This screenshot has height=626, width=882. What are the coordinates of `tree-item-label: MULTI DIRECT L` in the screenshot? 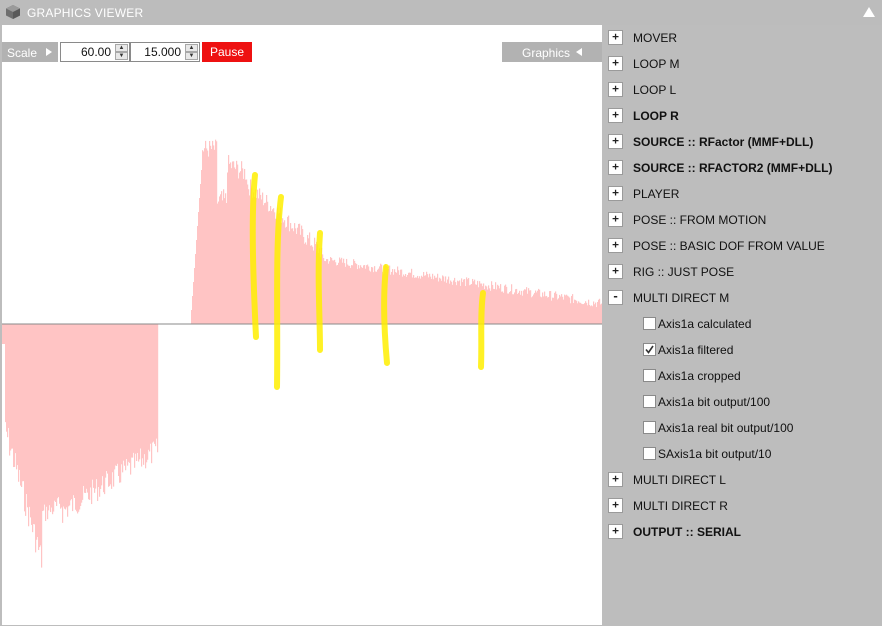 It's located at (679, 480).